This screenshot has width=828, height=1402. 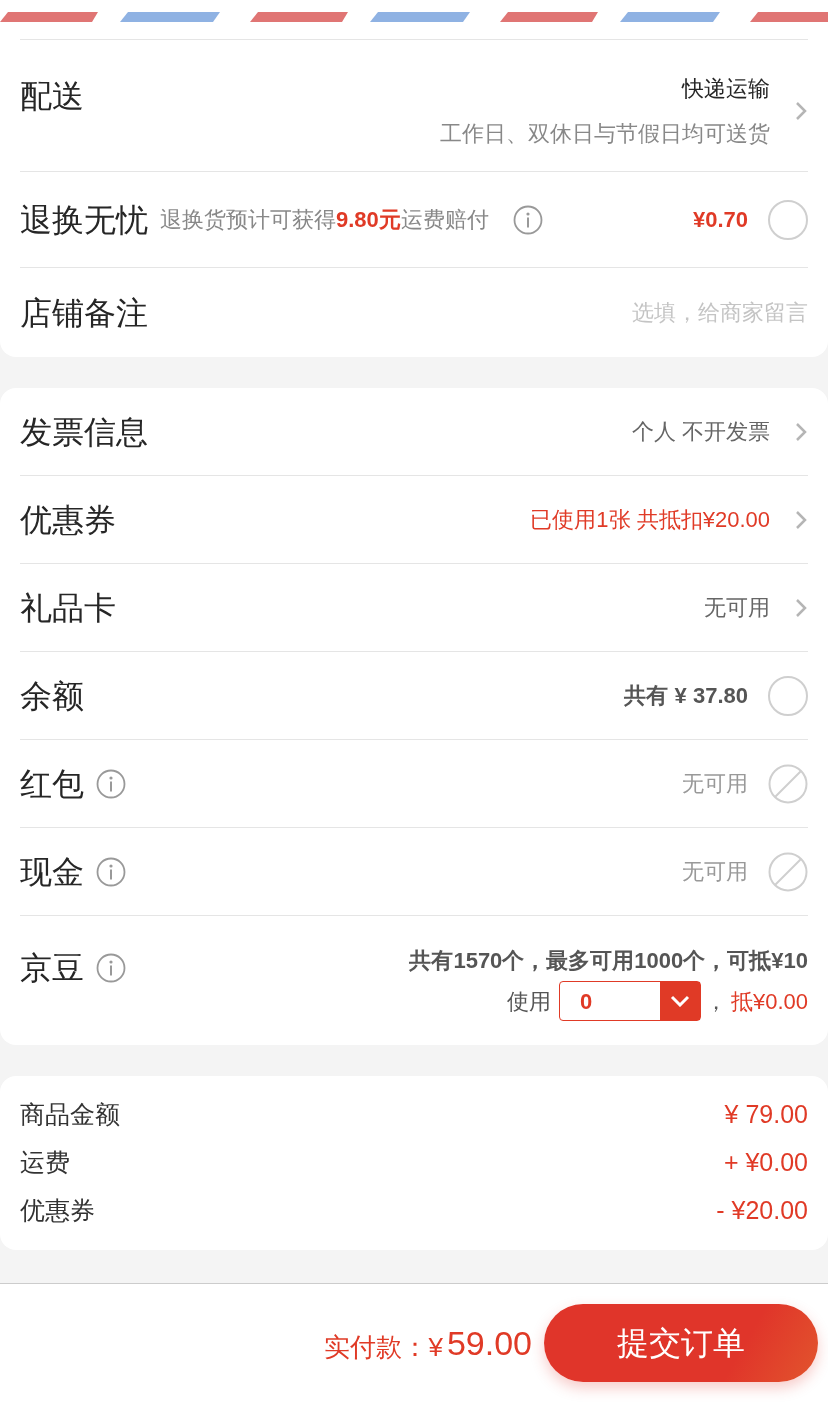 What do you see at coordinates (605, 134) in the screenshot?
I see `delivery-note: 工作日、双休日与节假日均可送货` at bounding box center [605, 134].